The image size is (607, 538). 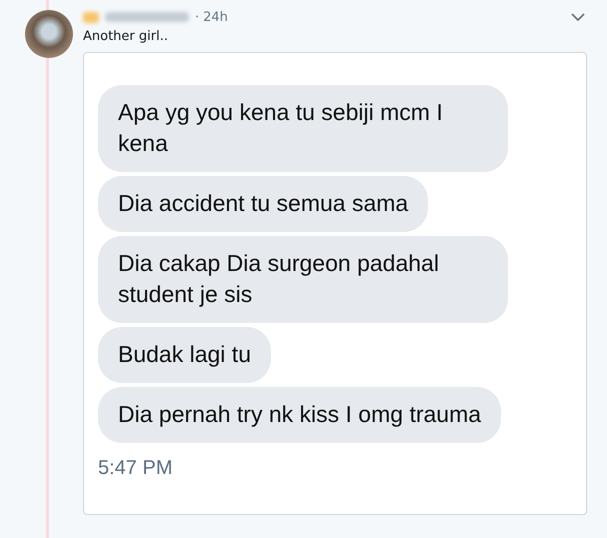 What do you see at coordinates (303, 128) in the screenshot?
I see `message-bubble: Apa yg you kena tu sebiji mcm I kena` at bounding box center [303, 128].